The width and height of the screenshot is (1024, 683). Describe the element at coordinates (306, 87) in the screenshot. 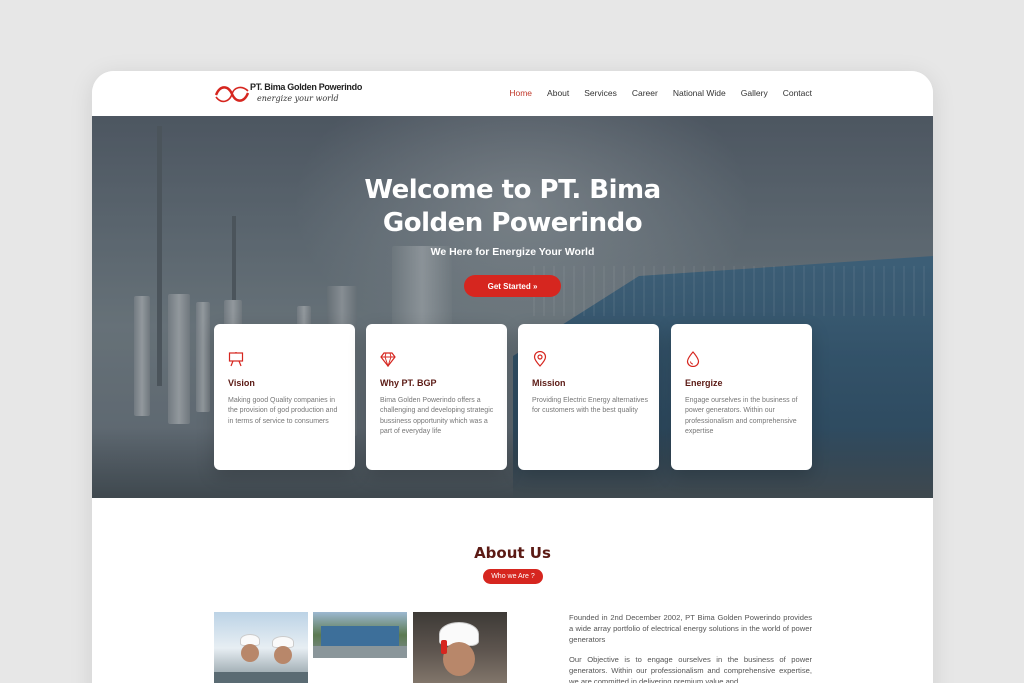

I see `logo-company-name: PT. Bima Golden Powerindo` at that location.